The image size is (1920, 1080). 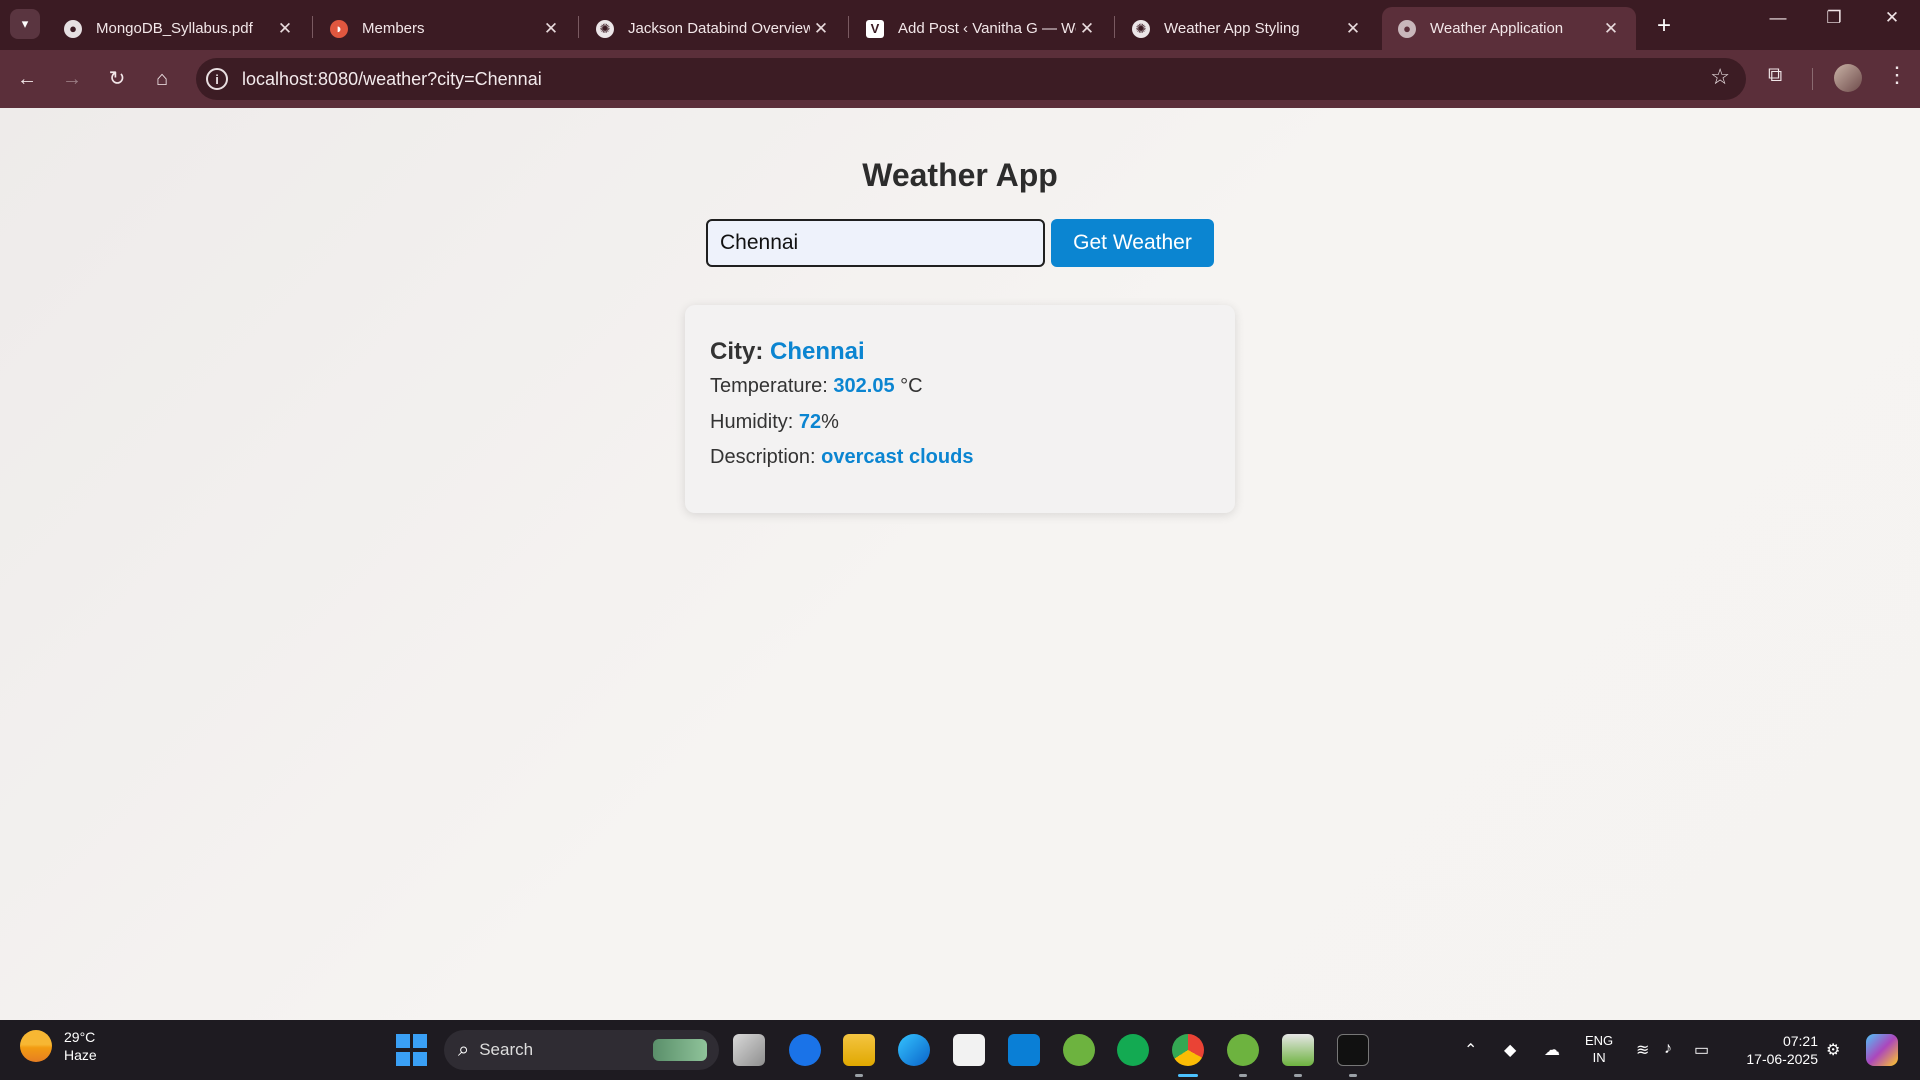 What do you see at coordinates (749, 1050) in the screenshot?
I see `task-view-icon` at bounding box center [749, 1050].